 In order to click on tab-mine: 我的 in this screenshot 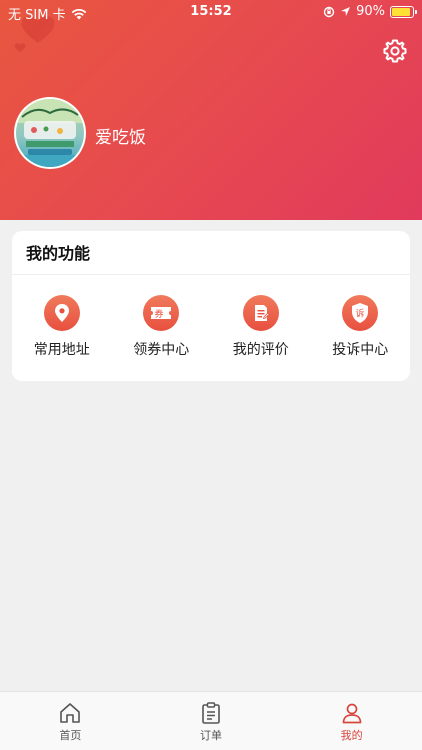, I will do `click(351, 721)`.